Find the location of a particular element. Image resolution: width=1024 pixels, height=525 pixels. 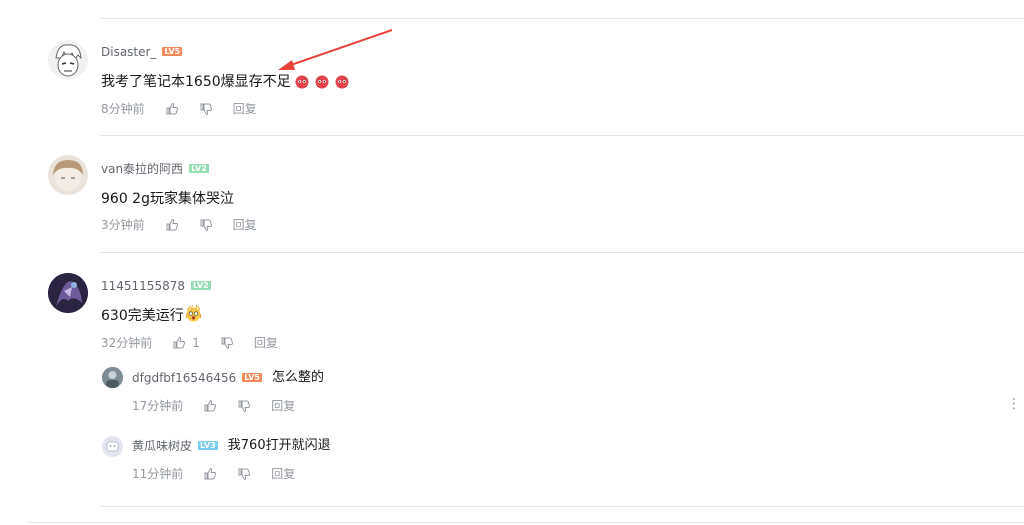

comment-meta: 11分钟前 回复 is located at coordinates (213, 474).